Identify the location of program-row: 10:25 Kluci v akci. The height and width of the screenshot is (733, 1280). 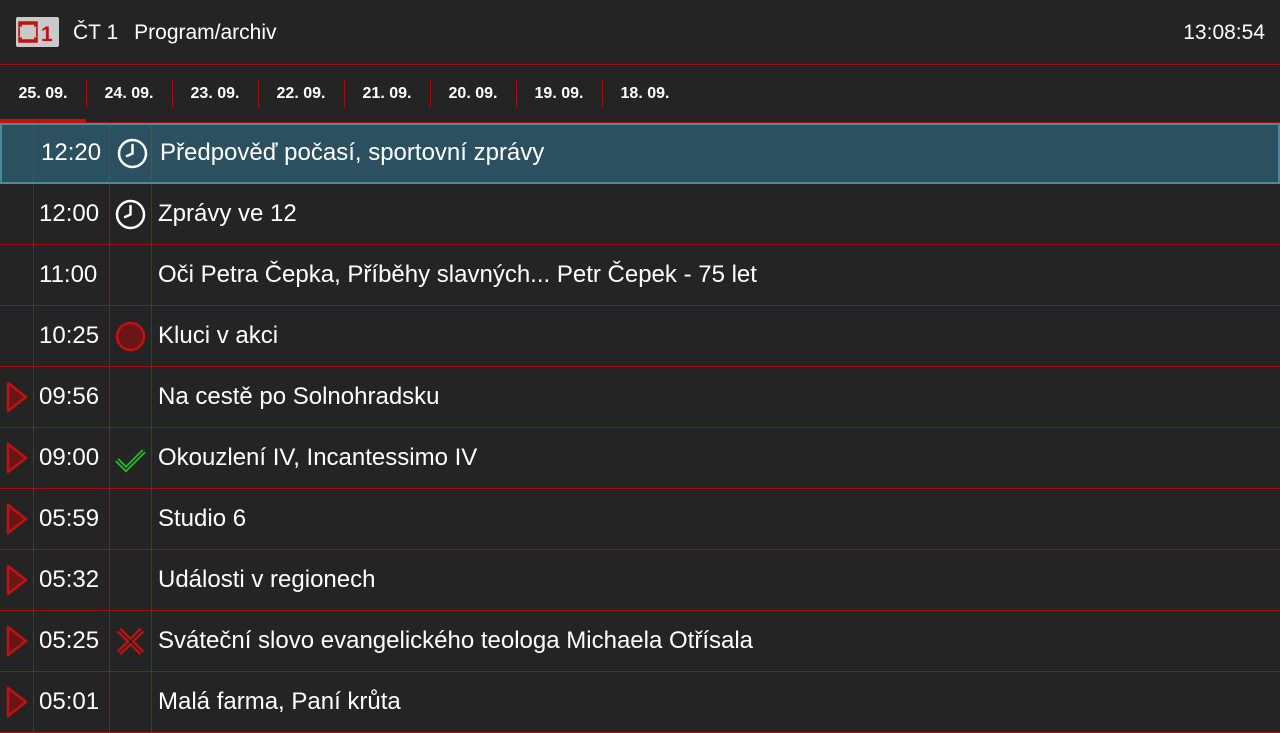
(640, 336).